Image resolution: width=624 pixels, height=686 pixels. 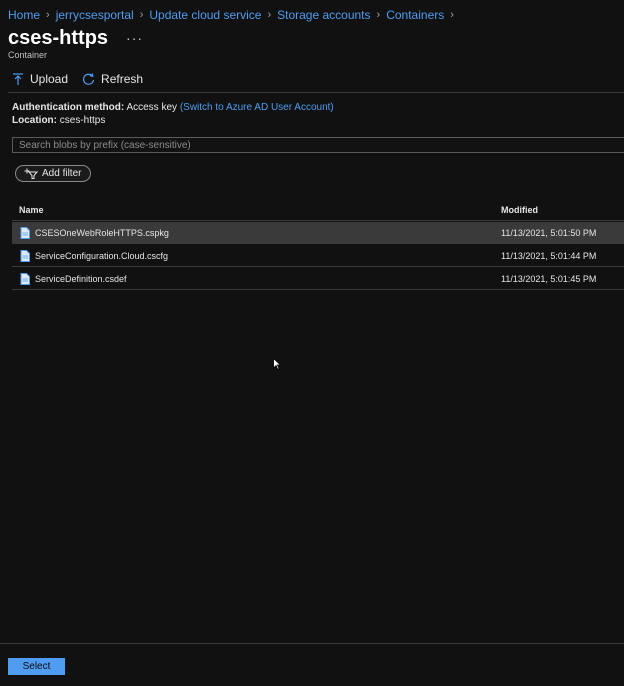 What do you see at coordinates (81, 279) in the screenshot?
I see `blob-name: ServiceDefinition.csdef` at bounding box center [81, 279].